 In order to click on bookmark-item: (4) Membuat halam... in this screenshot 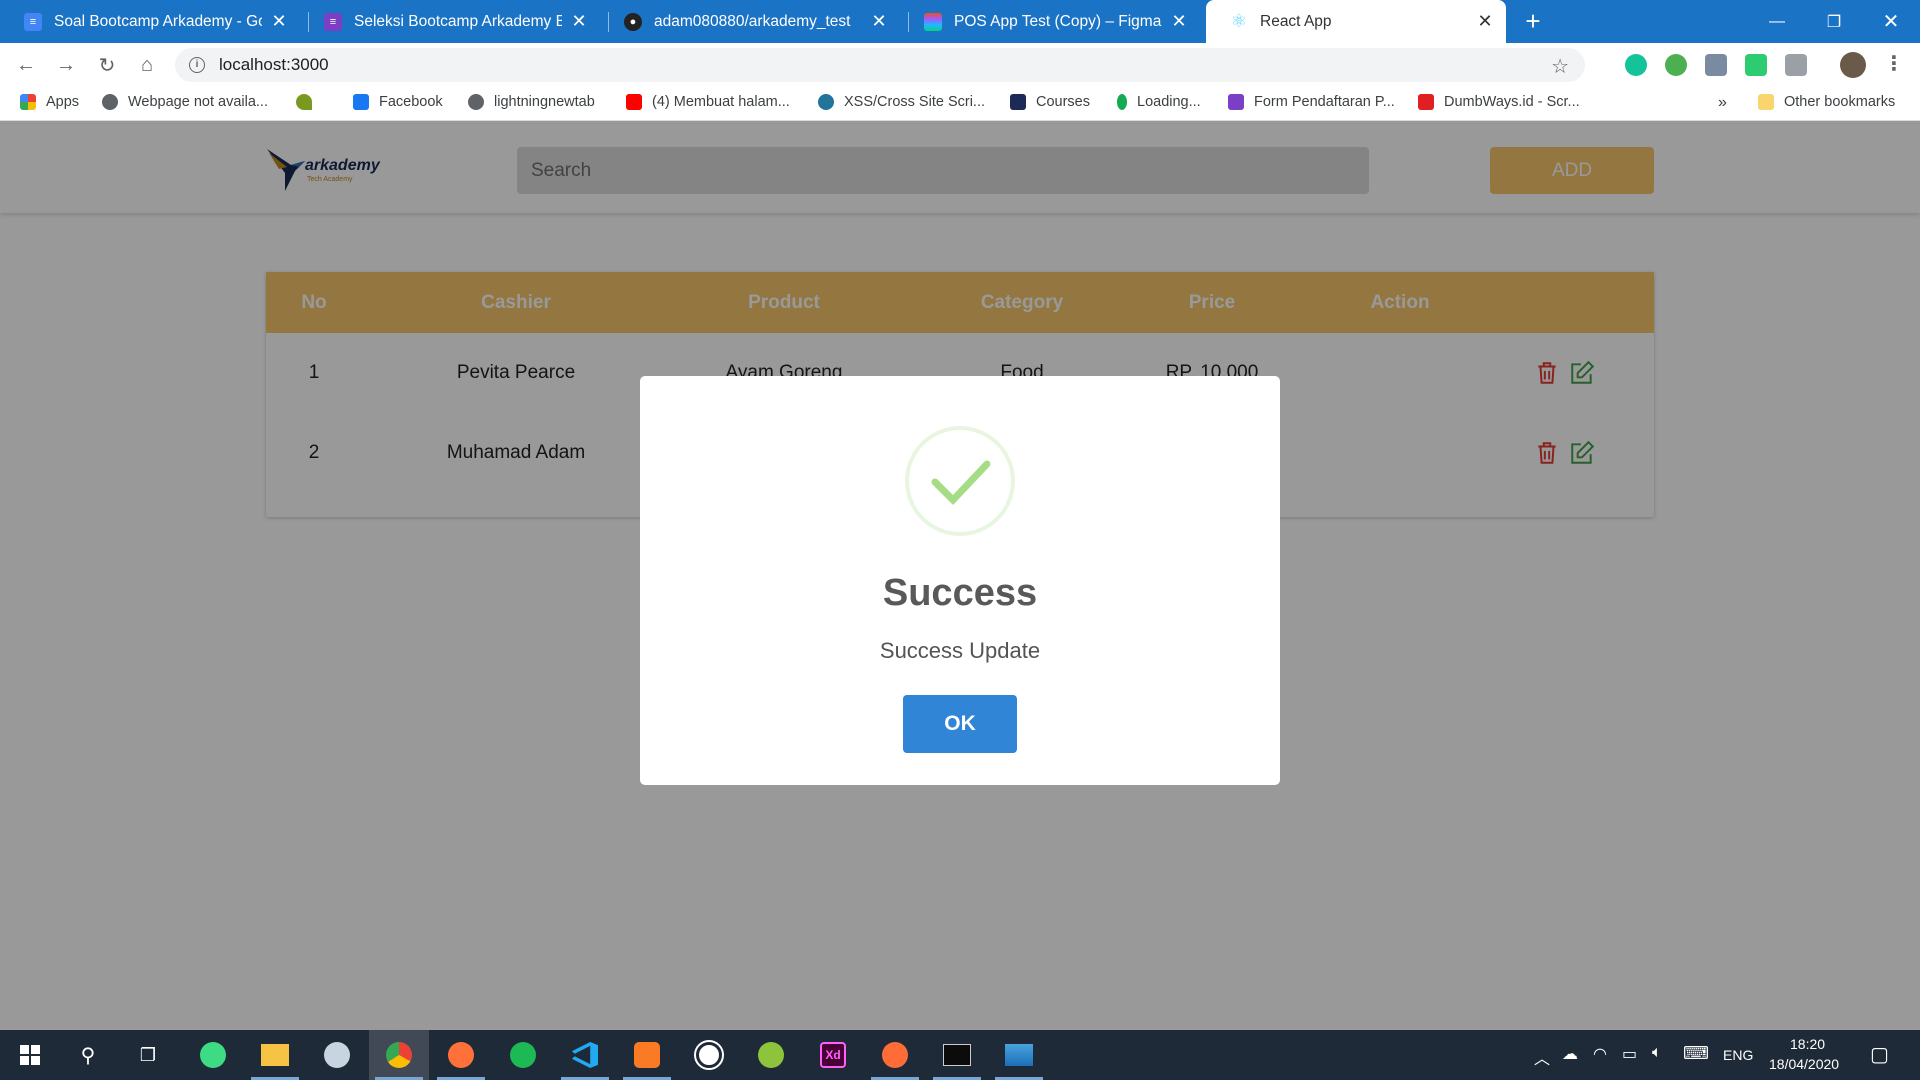, I will do `click(708, 102)`.